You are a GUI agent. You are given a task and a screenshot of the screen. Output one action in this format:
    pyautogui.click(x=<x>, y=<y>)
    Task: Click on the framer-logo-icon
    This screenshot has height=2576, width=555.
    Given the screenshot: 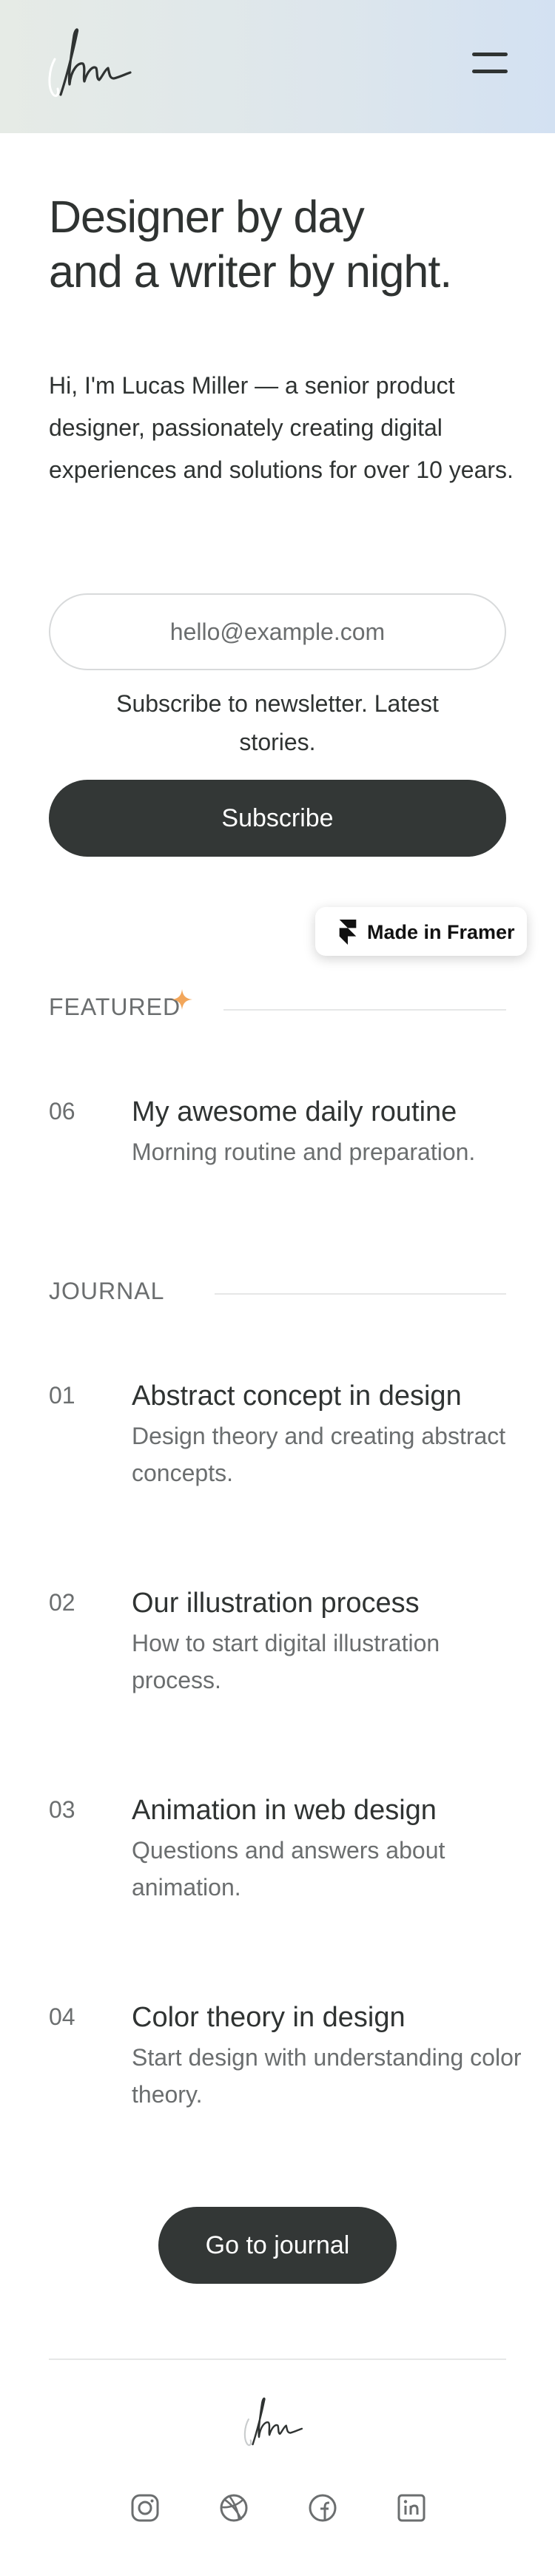 What is the action you would take?
    pyautogui.click(x=348, y=932)
    